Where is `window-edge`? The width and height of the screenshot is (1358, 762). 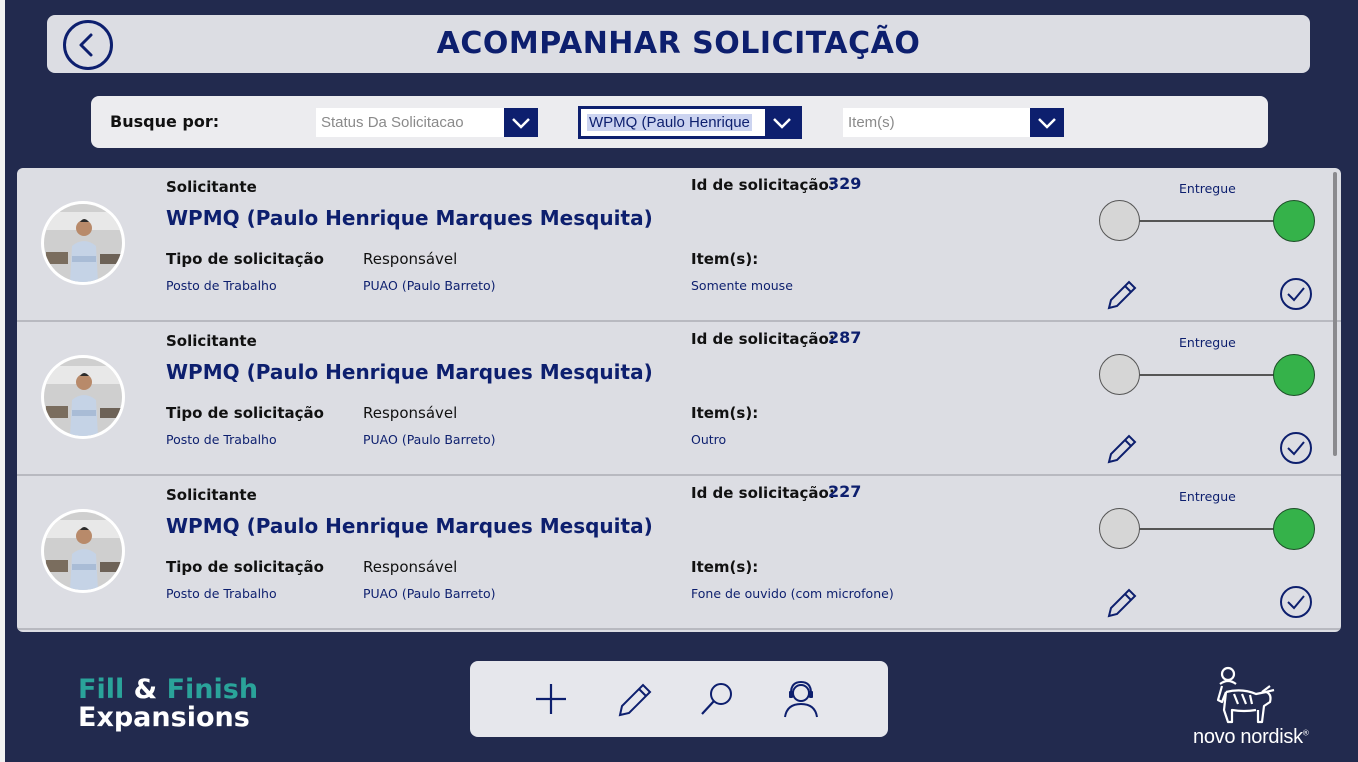
window-edge is located at coordinates (2, 381).